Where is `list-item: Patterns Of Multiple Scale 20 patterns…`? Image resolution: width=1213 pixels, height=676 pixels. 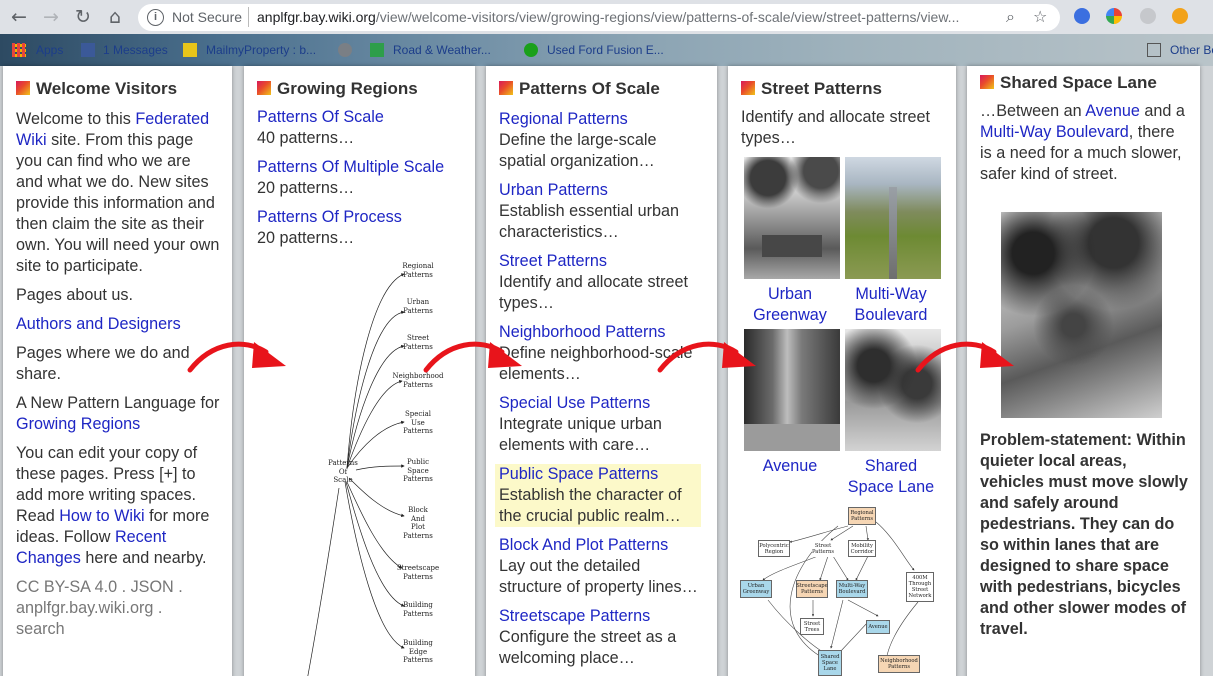
list-item: Patterns Of Multiple Scale 20 patterns… is located at coordinates (362, 178).